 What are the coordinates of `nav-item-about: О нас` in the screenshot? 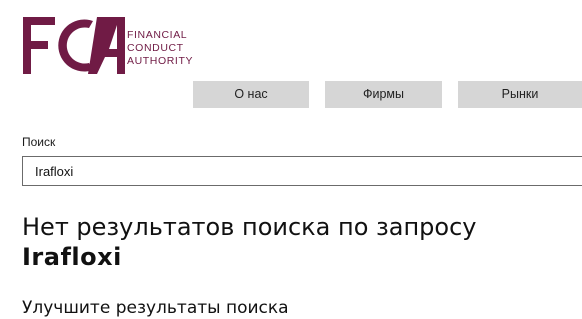 It's located at (251, 94).